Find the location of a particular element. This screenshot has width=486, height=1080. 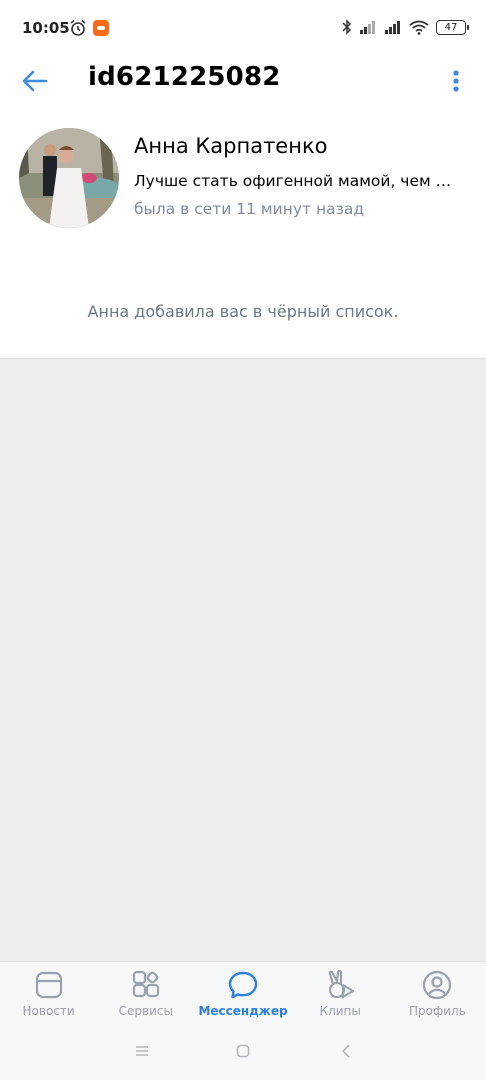

bottom-tab-bar: Новости Сервисы Мессенджер Клипы Профиль is located at coordinates (243, 991).